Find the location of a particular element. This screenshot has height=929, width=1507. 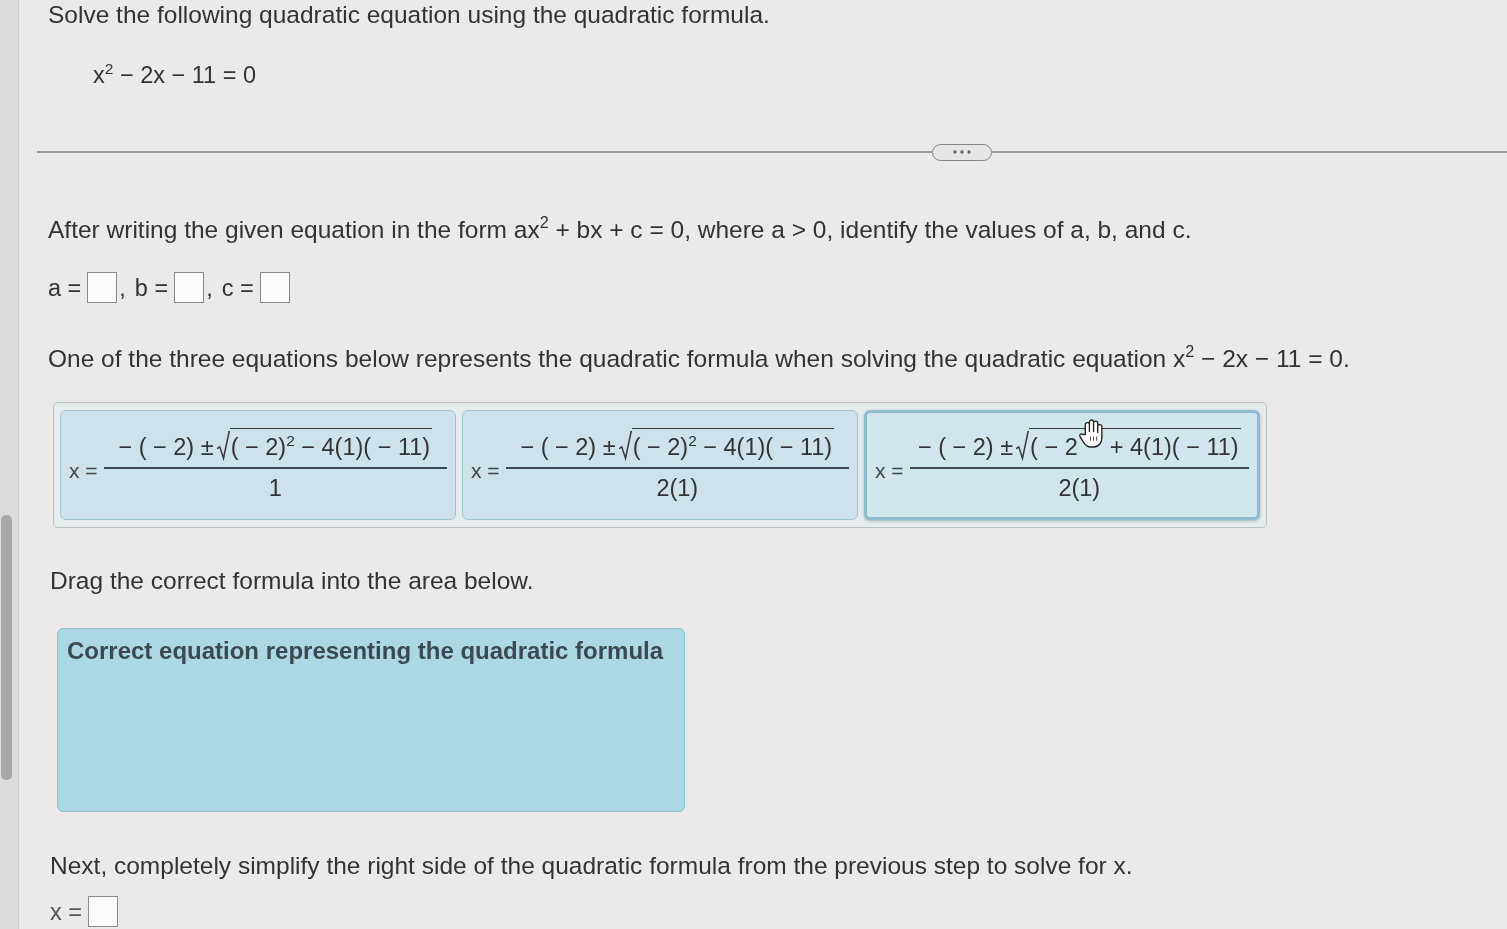

drop-zone-label: Correct equation representing the quadratic formula is located at coordinates (365, 650).